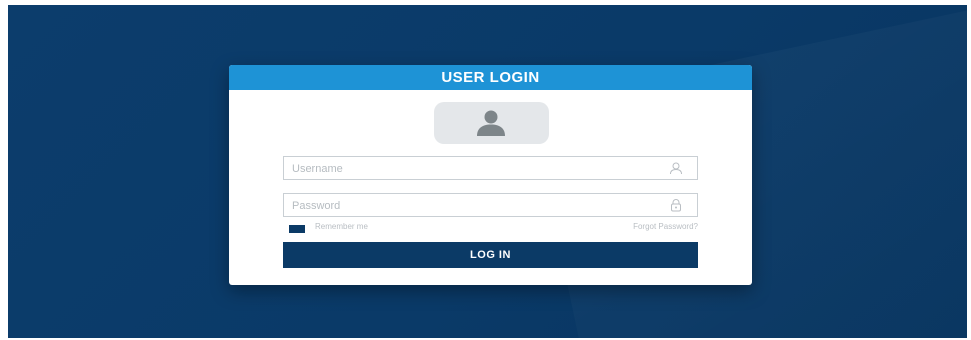  I want to click on login-options: Remember me Forgot Password?, so click(490, 229).